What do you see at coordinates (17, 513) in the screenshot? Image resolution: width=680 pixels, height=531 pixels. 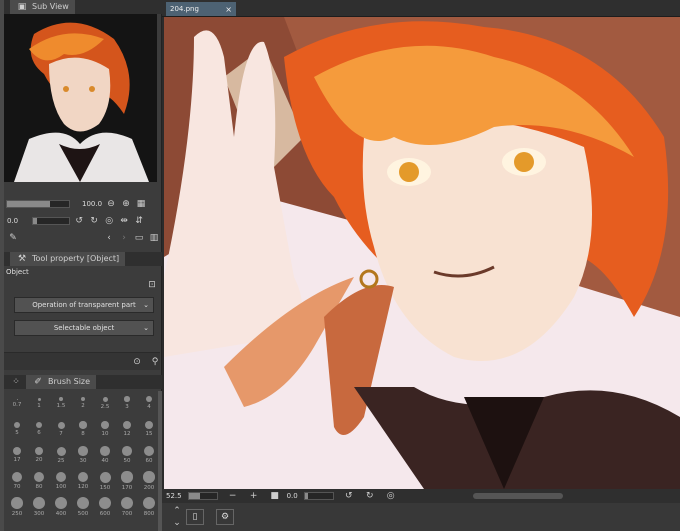 I see `brush-size-label: 250` at bounding box center [17, 513].